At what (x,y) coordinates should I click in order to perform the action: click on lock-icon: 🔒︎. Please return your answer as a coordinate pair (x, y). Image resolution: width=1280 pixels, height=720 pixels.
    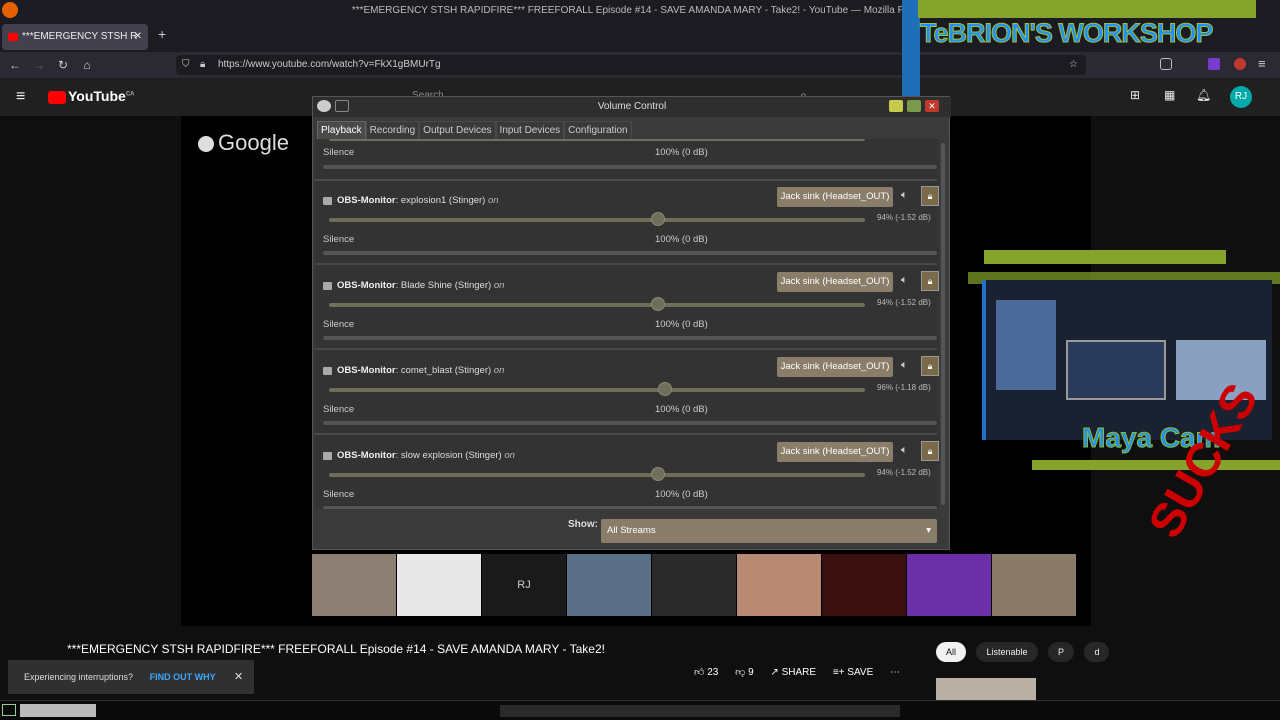
    Looking at the image, I should click on (202, 65).